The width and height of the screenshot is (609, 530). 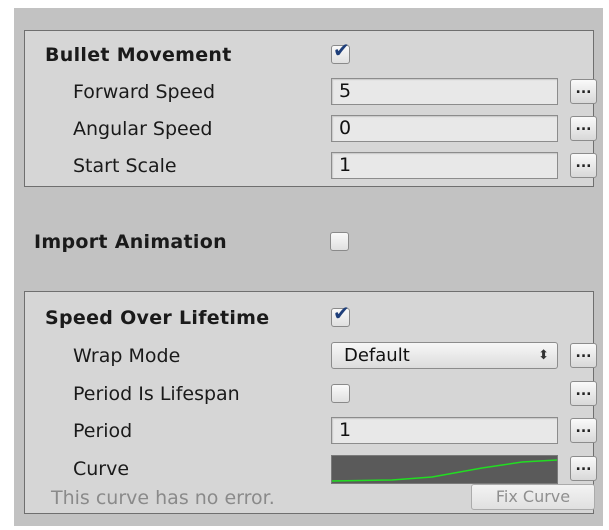 I want to click on angular-speed-input: 0, so click(x=444, y=128).